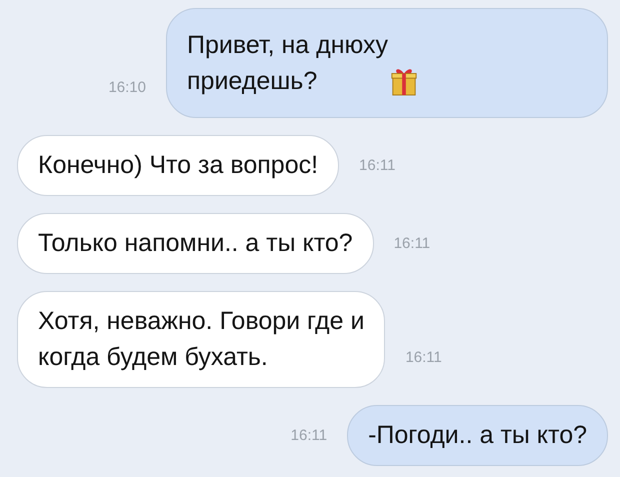  Describe the element at coordinates (178, 165) in the screenshot. I see `message-text: Конечно) Что за вопрос!` at that location.